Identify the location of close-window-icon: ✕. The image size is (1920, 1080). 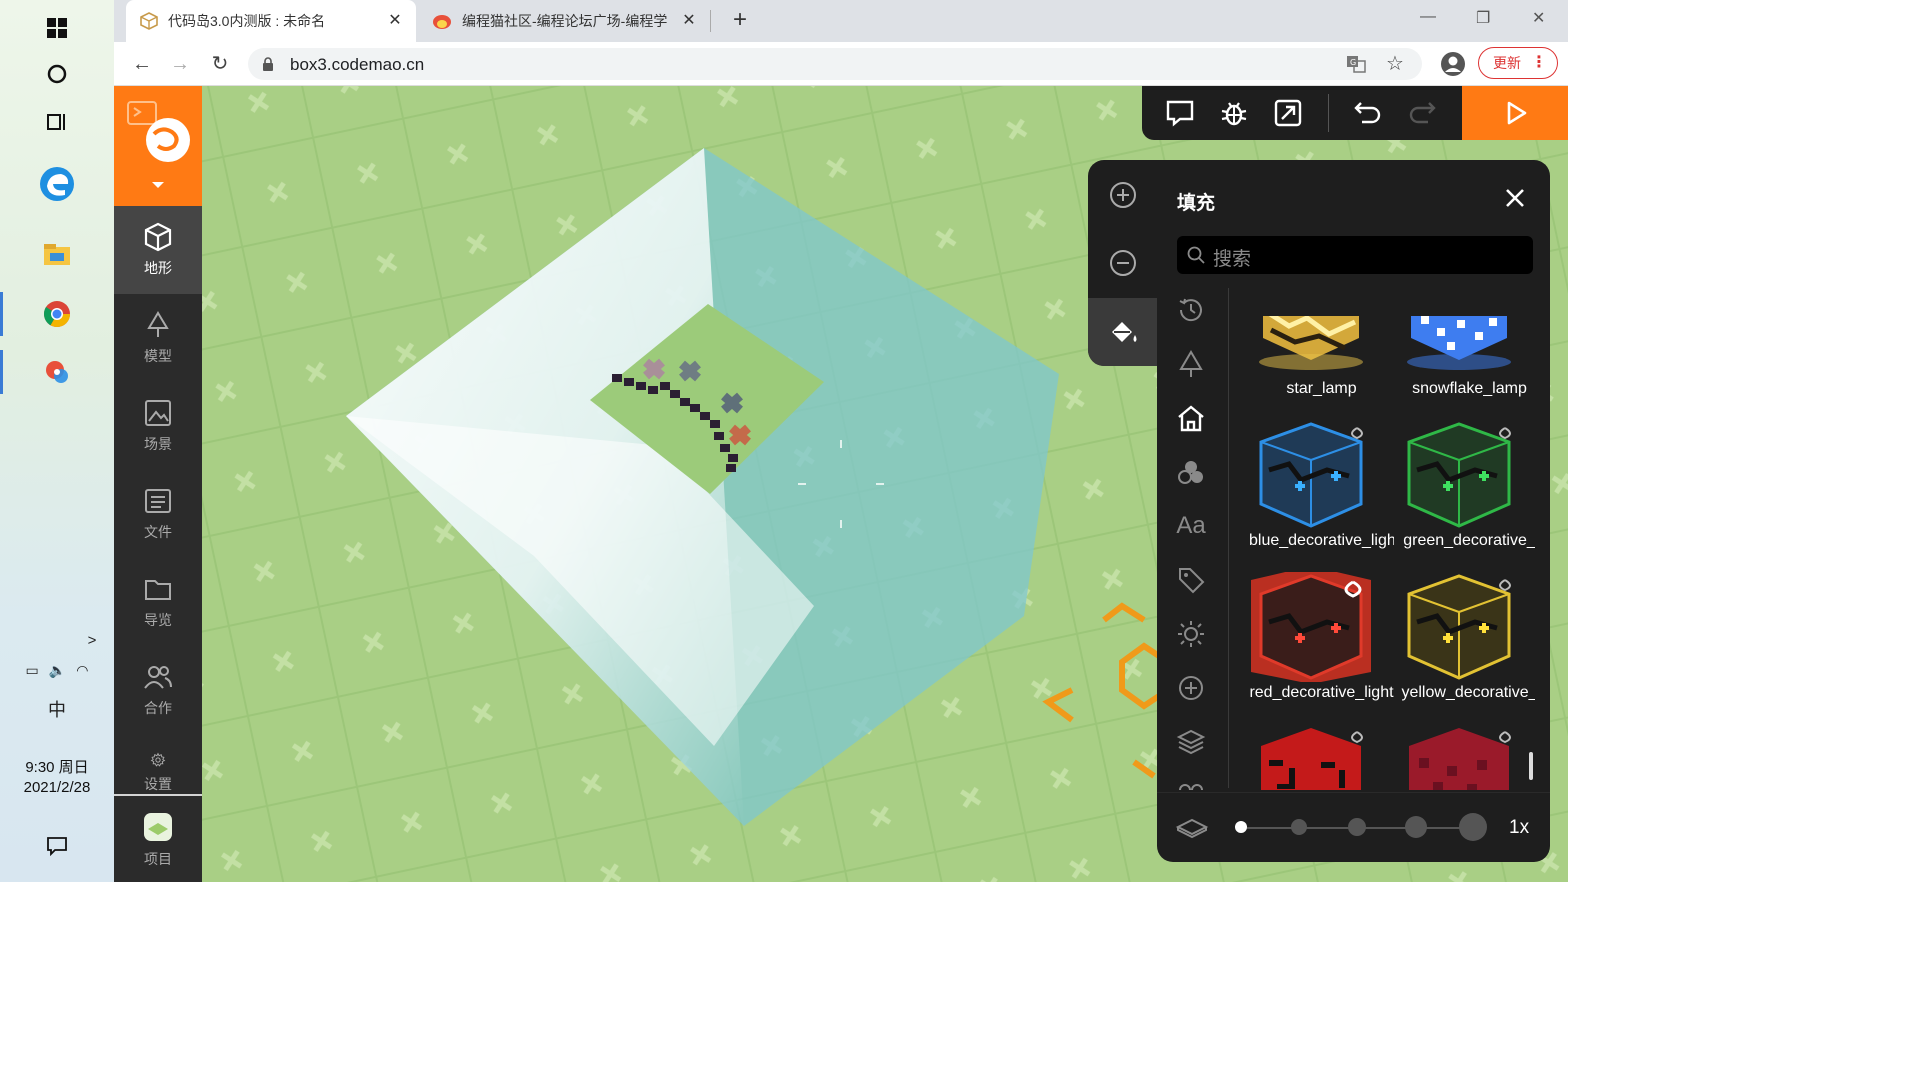
(1538, 18).